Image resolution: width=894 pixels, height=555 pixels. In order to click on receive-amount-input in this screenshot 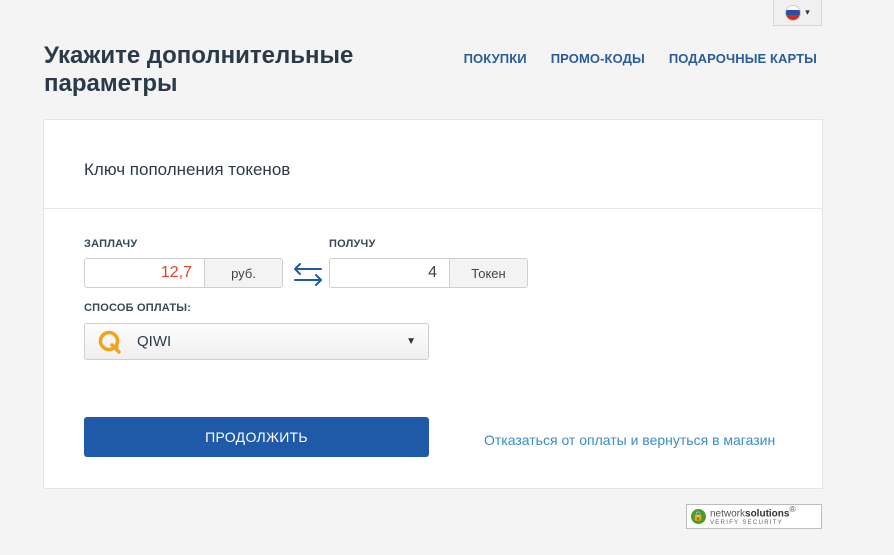, I will do `click(389, 273)`.